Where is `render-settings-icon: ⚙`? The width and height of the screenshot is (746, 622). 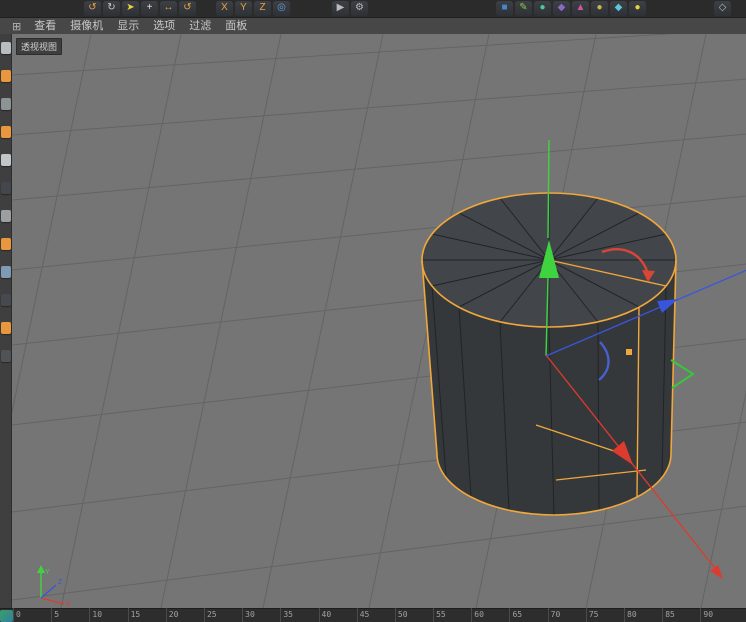
render-settings-icon: ⚙ is located at coordinates (359, 8).